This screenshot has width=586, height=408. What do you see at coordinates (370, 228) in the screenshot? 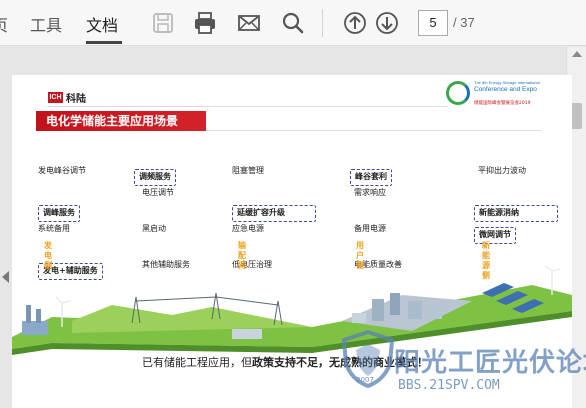
I see `list-item: 备用电源` at bounding box center [370, 228].